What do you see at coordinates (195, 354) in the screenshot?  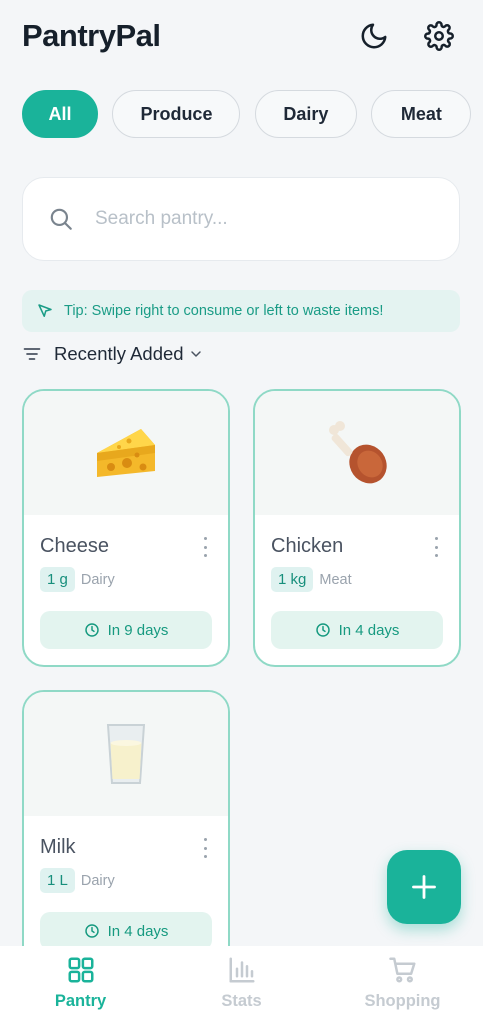 I see `chevron-down-icon` at bounding box center [195, 354].